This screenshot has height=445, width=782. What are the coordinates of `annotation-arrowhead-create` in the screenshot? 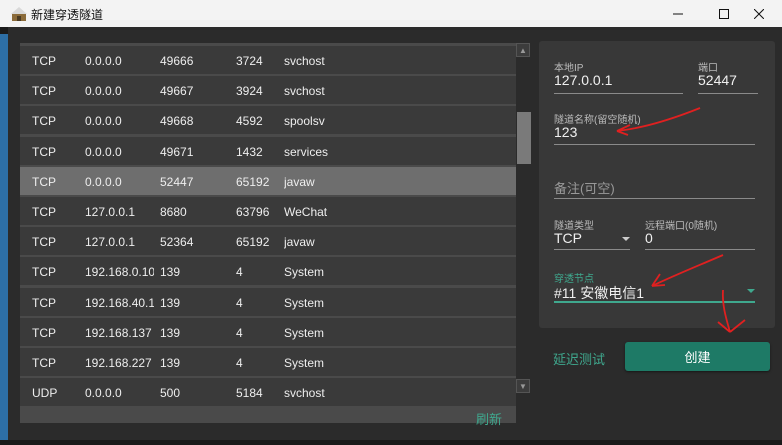 It's located at (731, 326).